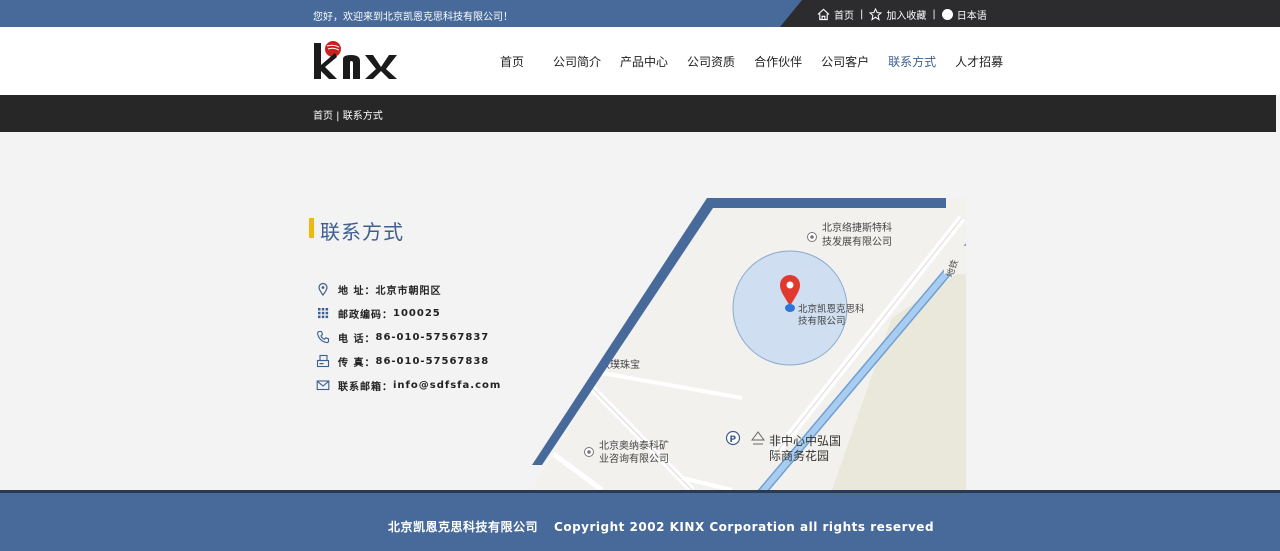 This screenshot has height=551, width=1280. What do you see at coordinates (805, 440) in the screenshot?
I see `map-label-garden: 非中心中弘国` at bounding box center [805, 440].